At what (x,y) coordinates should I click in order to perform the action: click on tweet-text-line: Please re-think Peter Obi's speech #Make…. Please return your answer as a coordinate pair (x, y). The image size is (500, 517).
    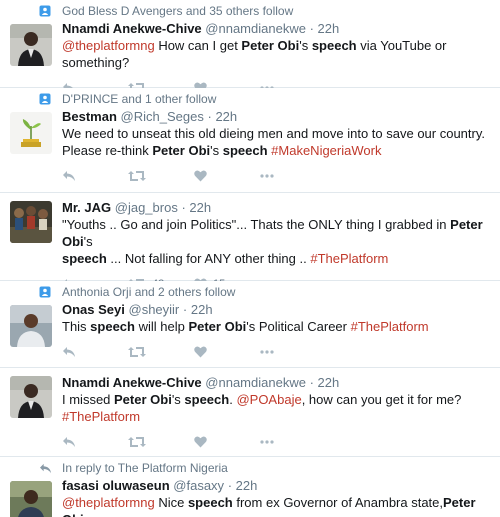
    Looking at the image, I should click on (276, 150).